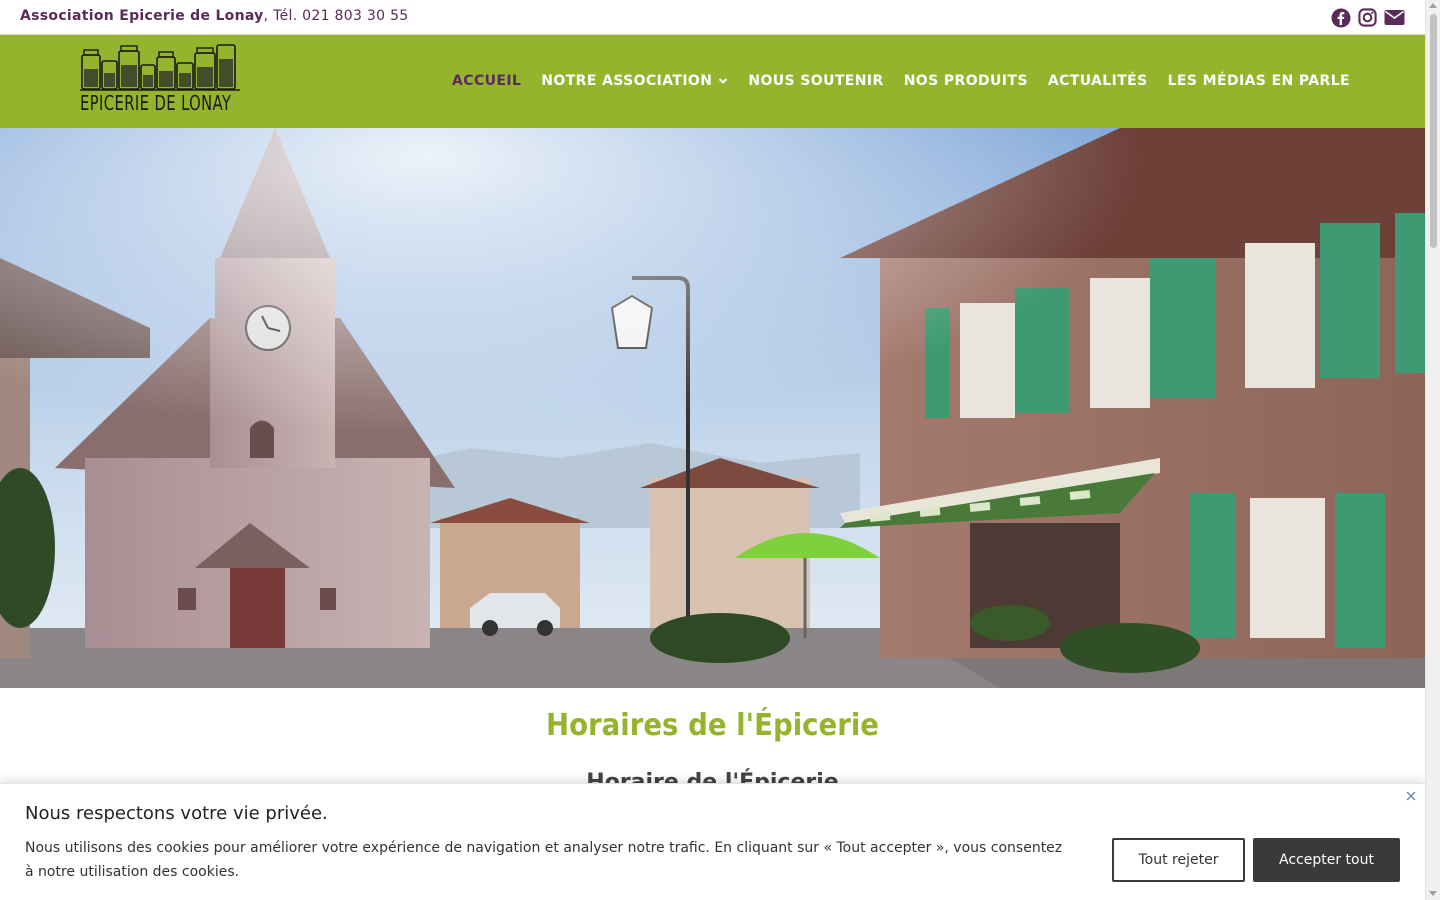 Image resolution: width=1440 pixels, height=900 pixels. What do you see at coordinates (1411, 795) in the screenshot?
I see `close-icon` at bounding box center [1411, 795].